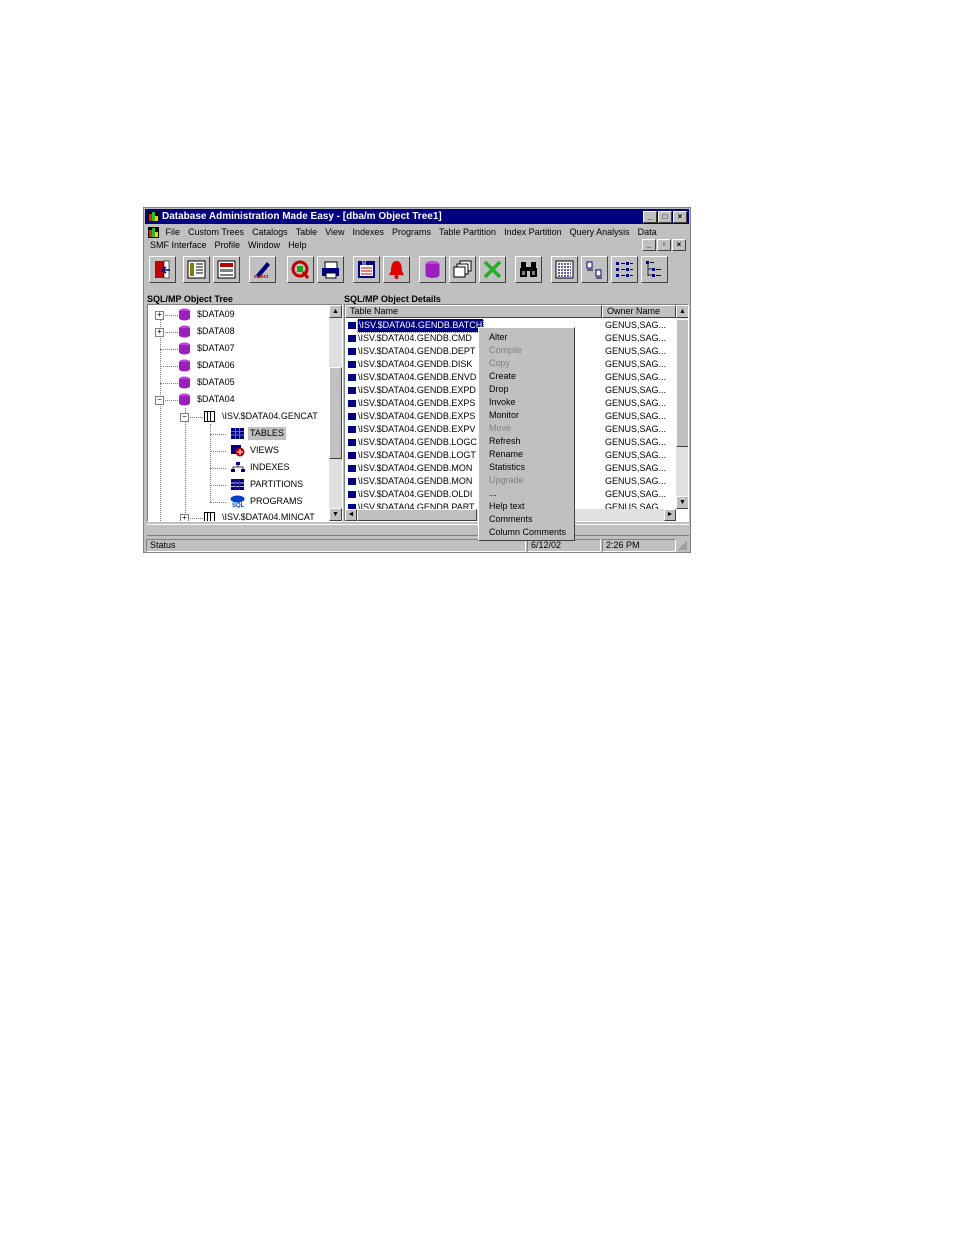  What do you see at coordinates (505, 350) in the screenshot?
I see `context-menu-compile: Compile` at bounding box center [505, 350].